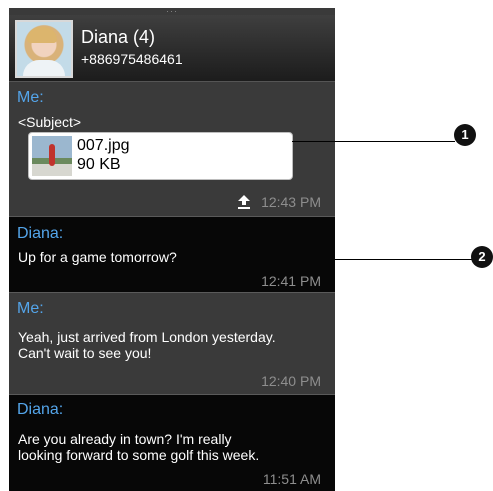 Image resolution: width=493 pixels, height=491 pixels. Describe the element at coordinates (482, 257) in the screenshot. I see `callout-badge-2: 2` at that location.